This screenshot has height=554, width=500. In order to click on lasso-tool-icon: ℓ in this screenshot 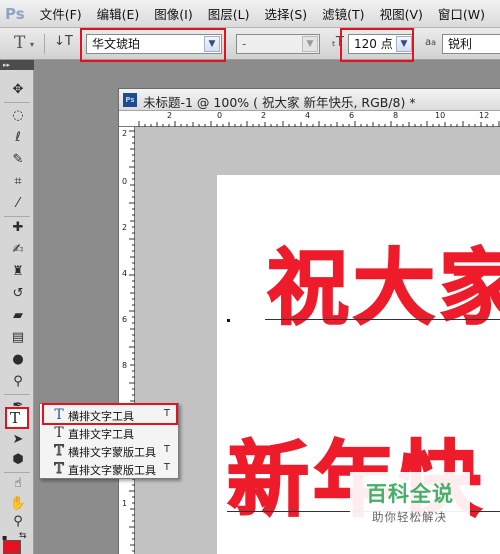, I will do `click(18, 138)`.